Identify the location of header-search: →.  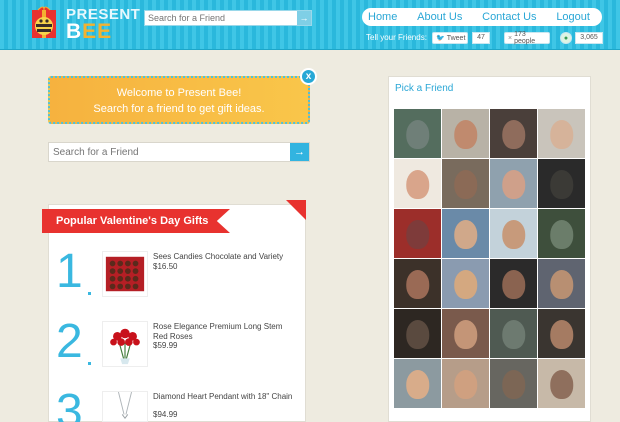
(228, 18).